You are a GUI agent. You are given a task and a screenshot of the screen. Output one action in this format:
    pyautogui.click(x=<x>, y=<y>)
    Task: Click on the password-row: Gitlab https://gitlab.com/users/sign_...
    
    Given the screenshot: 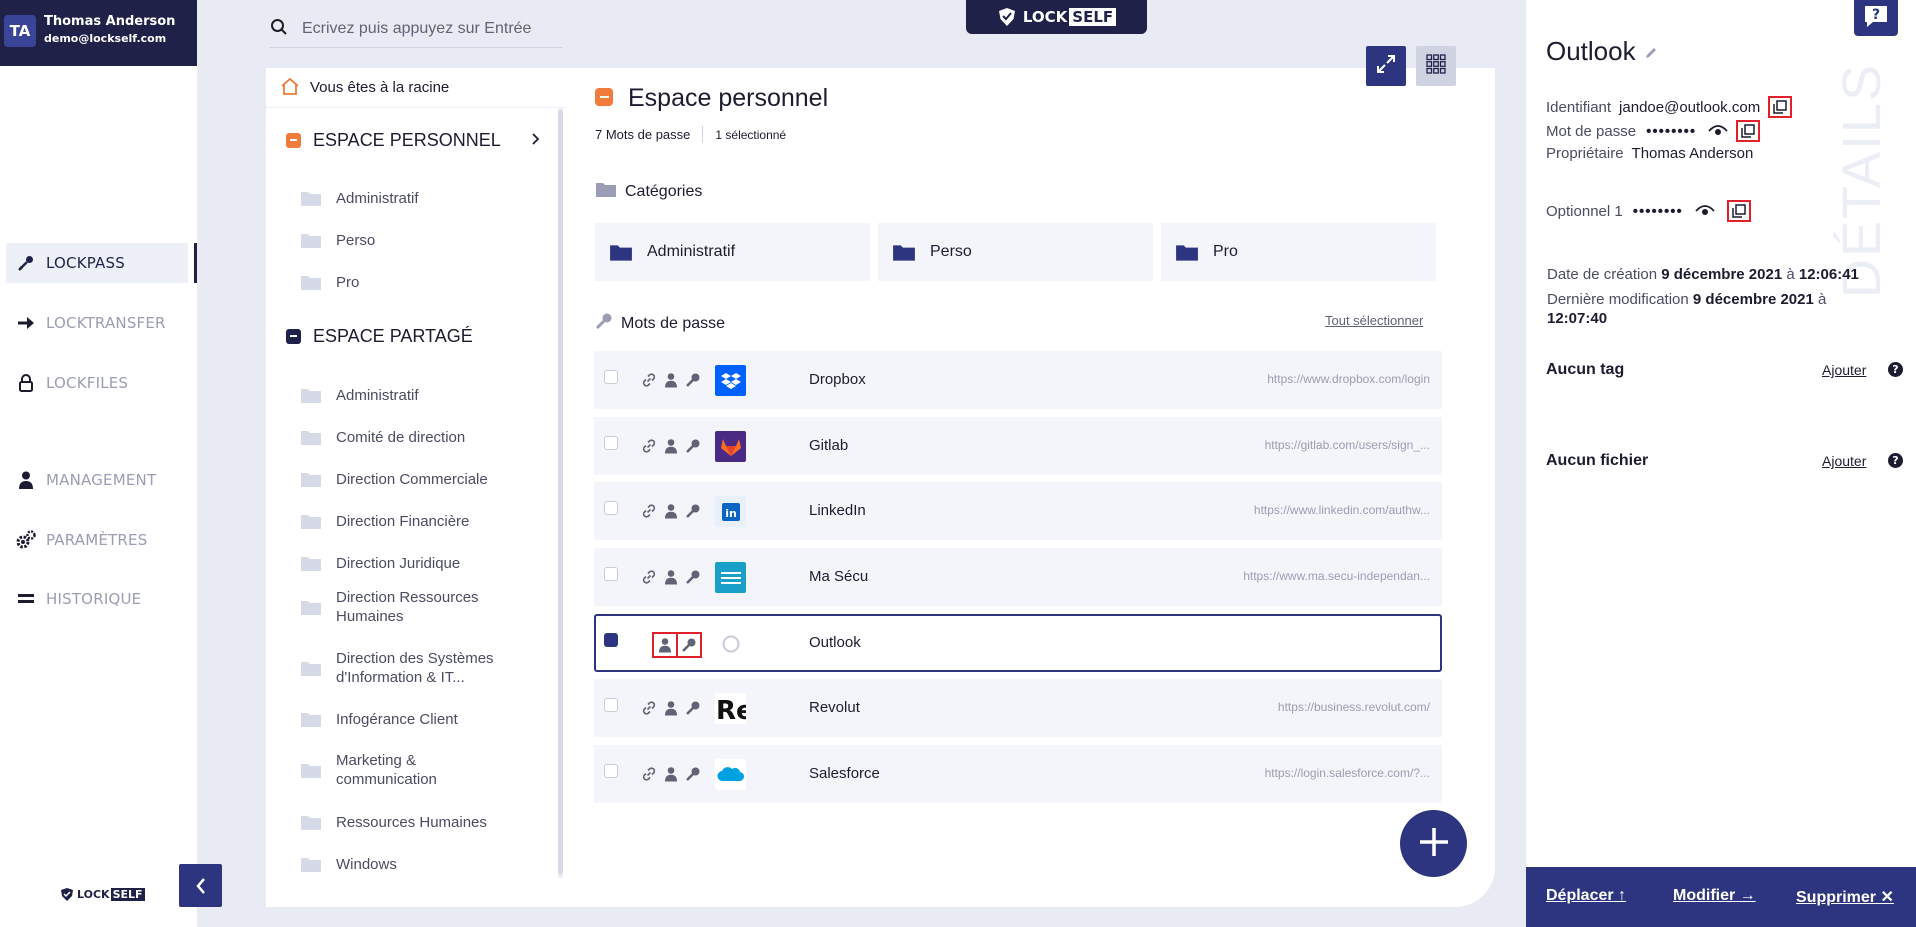 What is the action you would take?
    pyautogui.click(x=1018, y=446)
    